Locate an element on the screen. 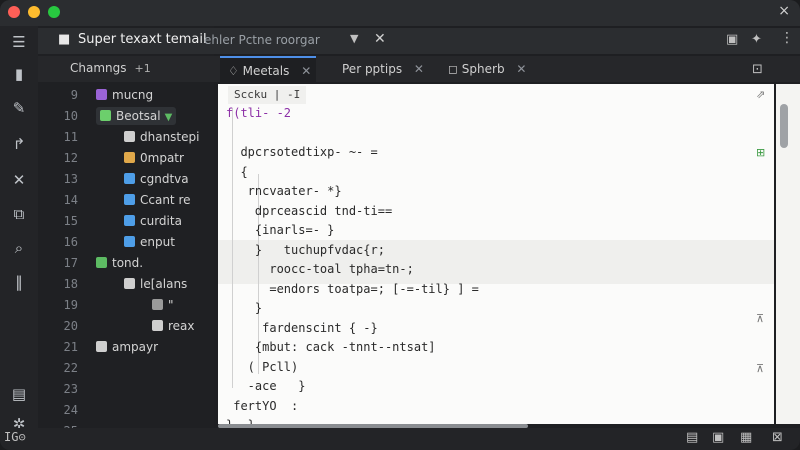  code-line: {mbut: cack -tnnt--ntsat] is located at coordinates (331, 347).